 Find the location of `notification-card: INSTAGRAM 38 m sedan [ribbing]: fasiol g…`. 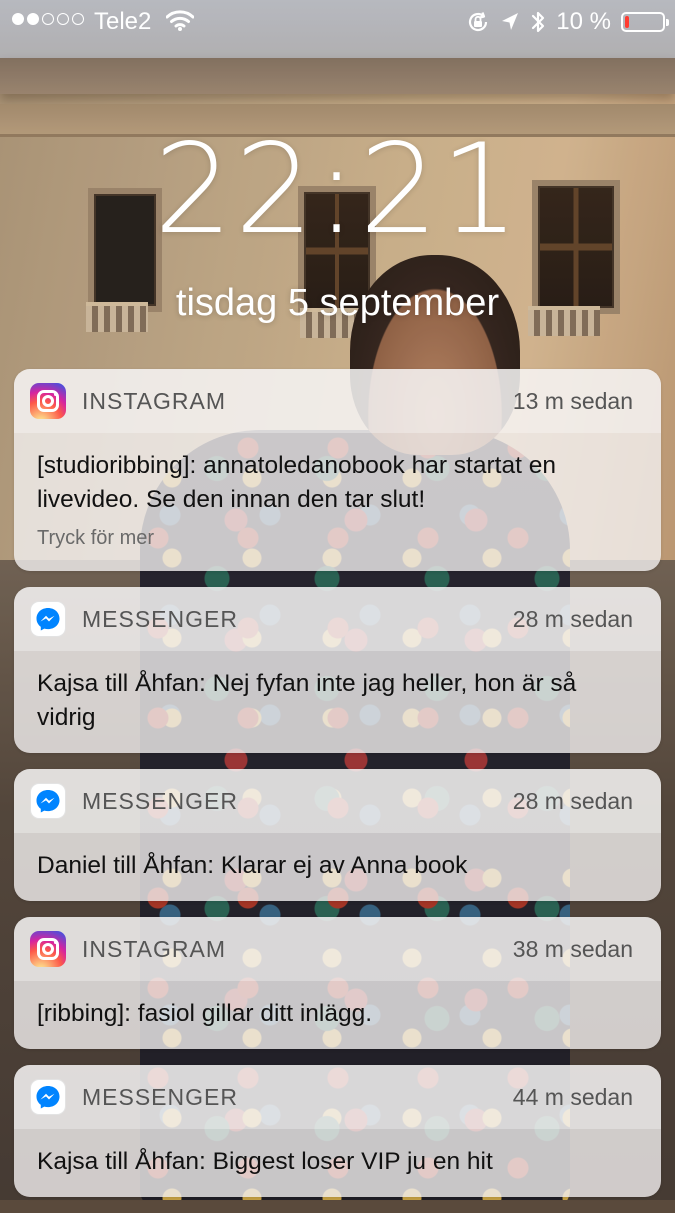

notification-card: INSTAGRAM 38 m sedan [ribbing]: fasiol g… is located at coordinates (337, 983).